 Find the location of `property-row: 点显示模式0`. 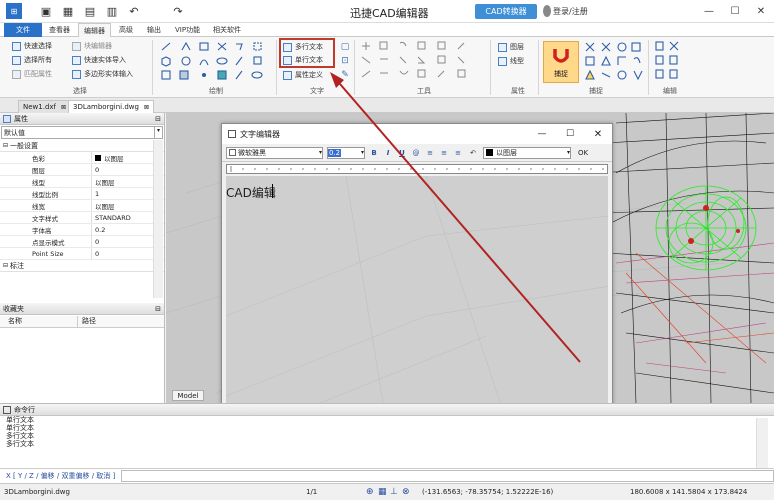

property-row: 点显示模式0 is located at coordinates (82, 242).